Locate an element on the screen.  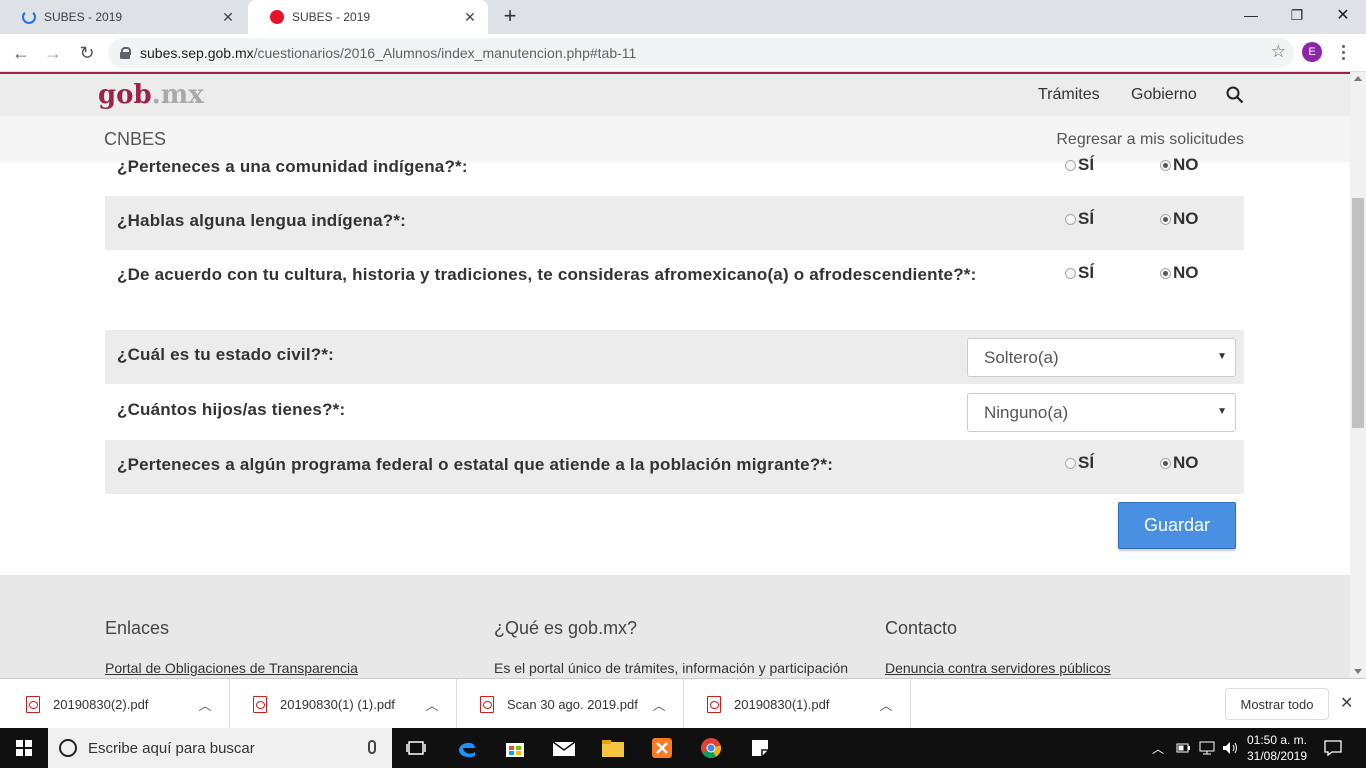
complaint-link: Denuncia contra servidores públicos is located at coordinates (998, 668).